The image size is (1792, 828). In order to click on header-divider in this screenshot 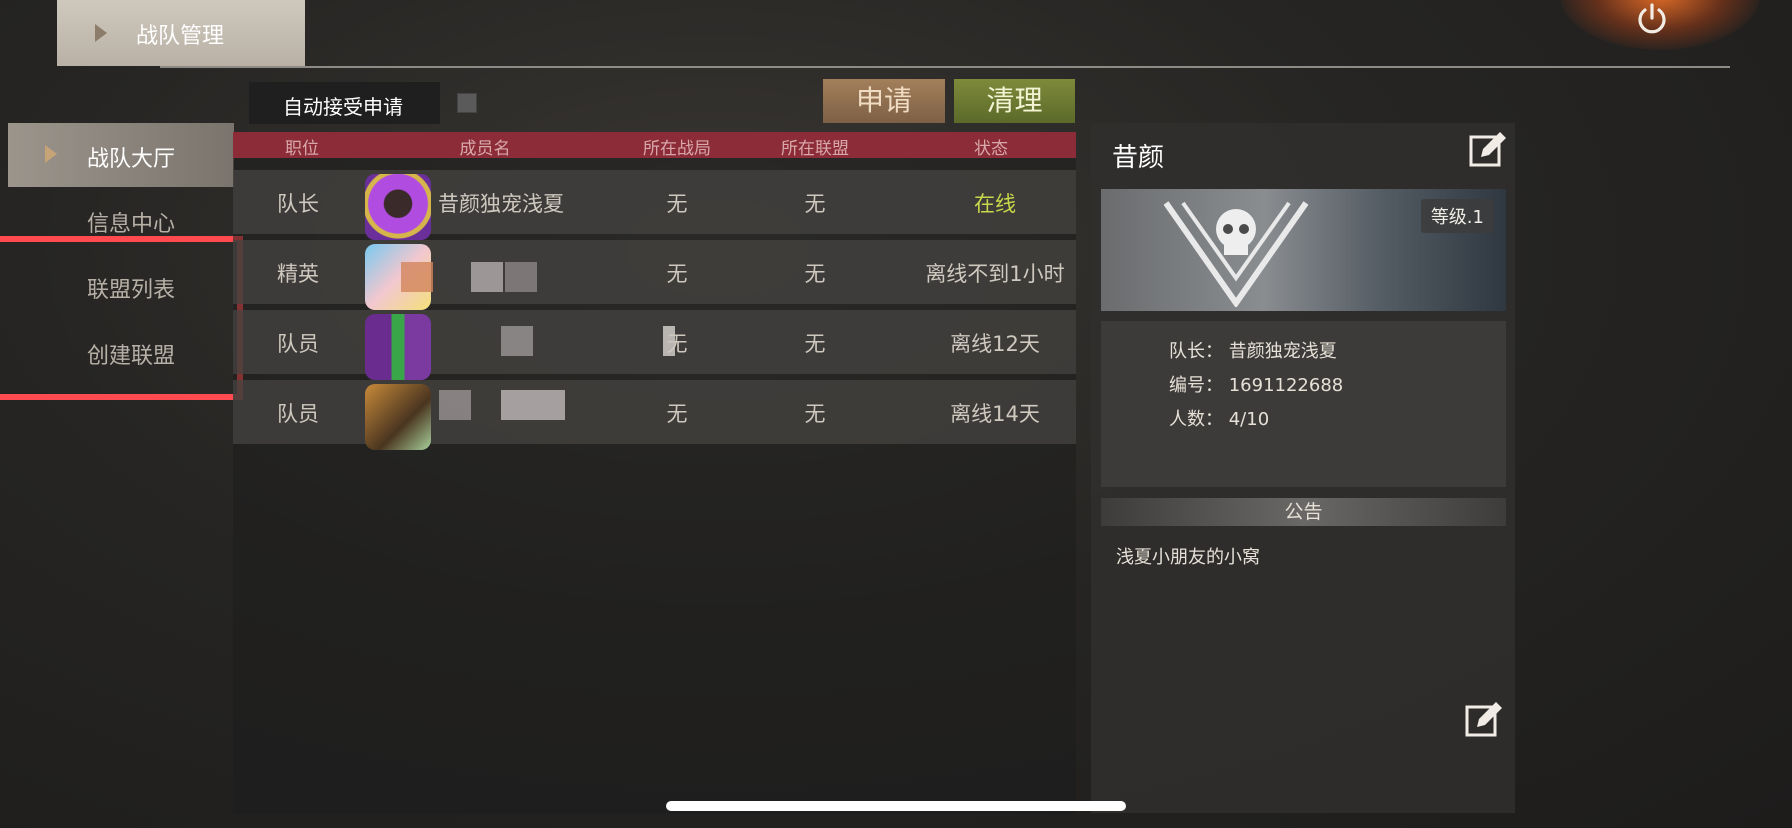, I will do `click(945, 67)`.